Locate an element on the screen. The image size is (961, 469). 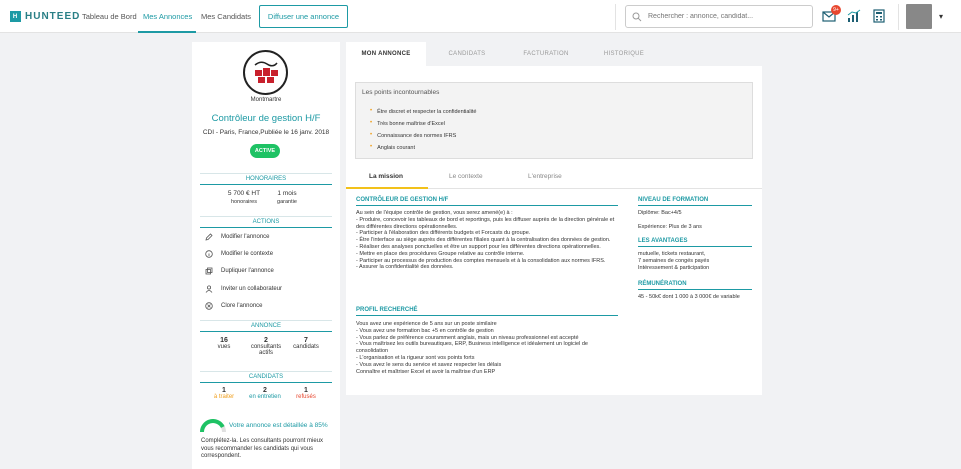
stat-label: vues is located at coordinates (224, 347).